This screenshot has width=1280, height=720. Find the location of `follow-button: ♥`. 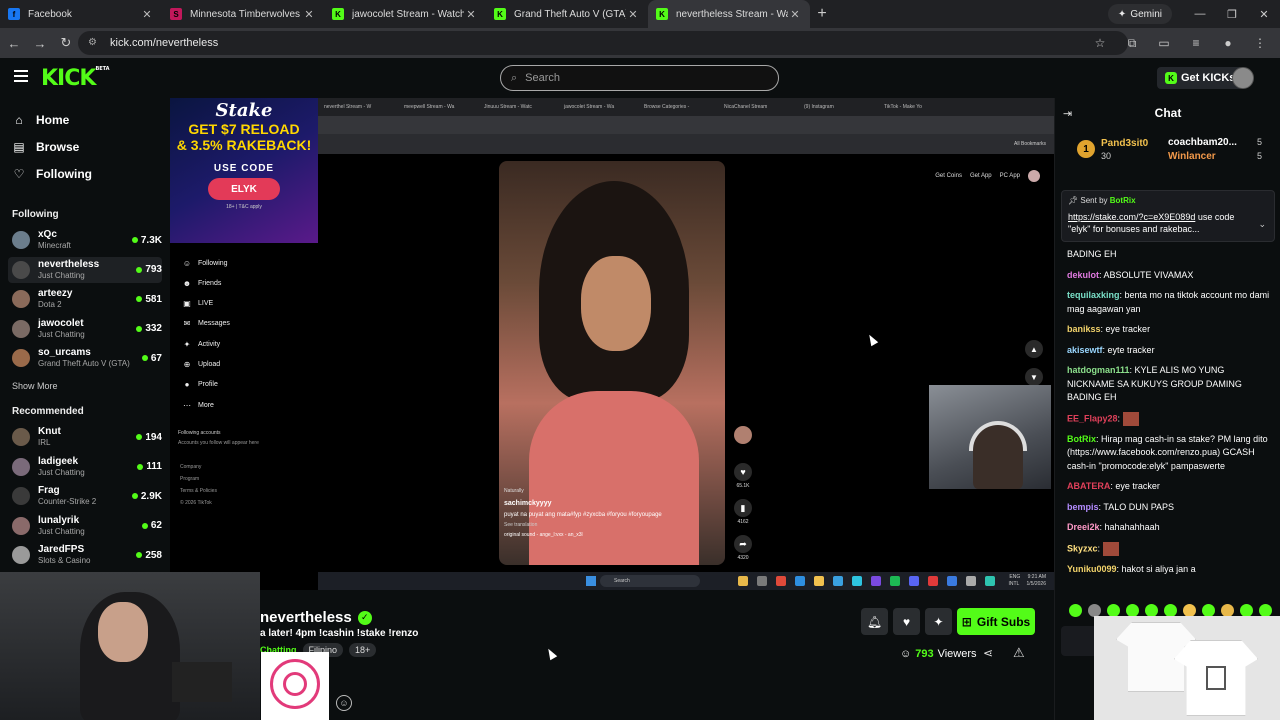

follow-button: ♥ is located at coordinates (906, 621).